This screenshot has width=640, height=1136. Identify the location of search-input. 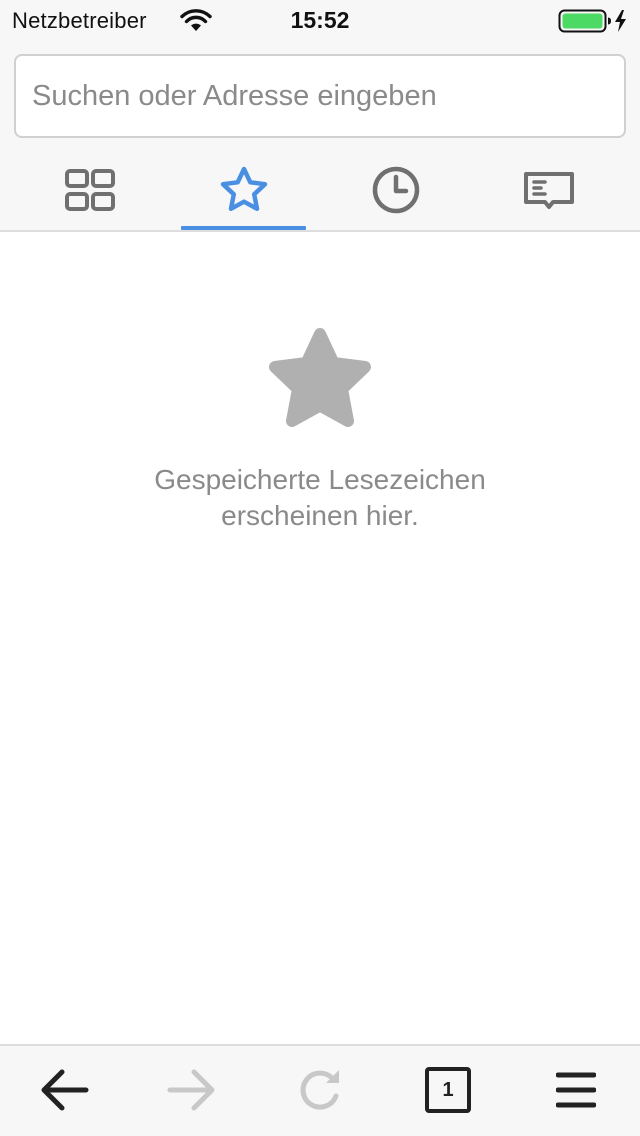
(320, 96).